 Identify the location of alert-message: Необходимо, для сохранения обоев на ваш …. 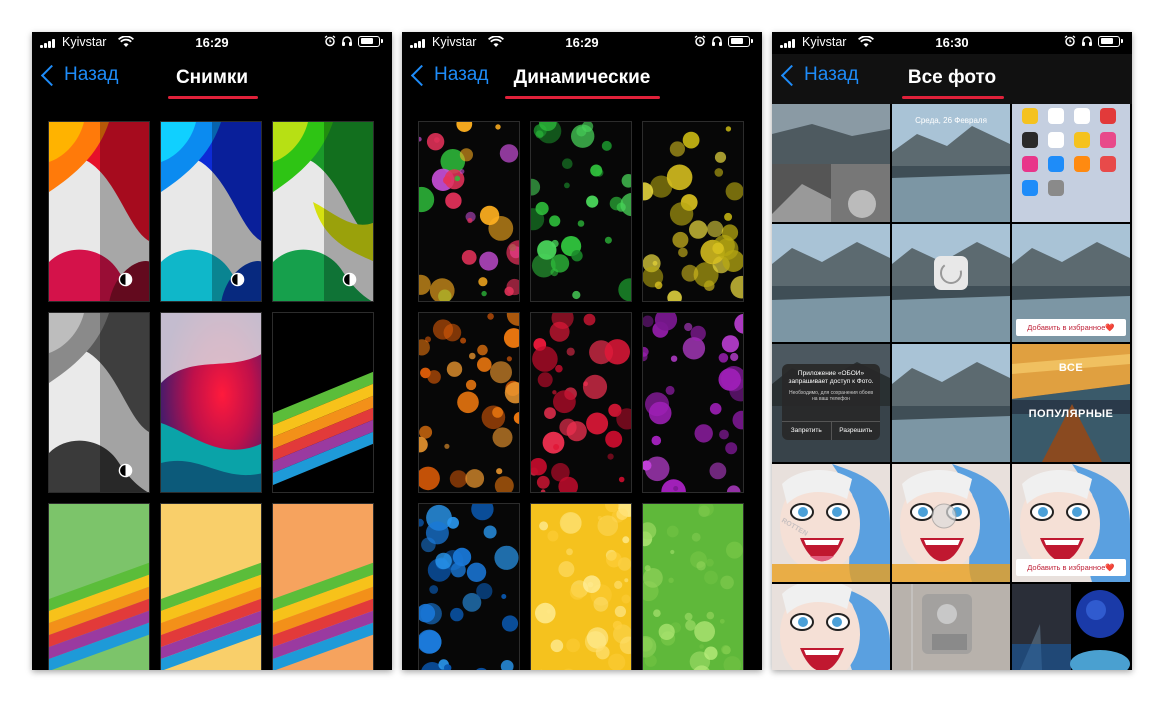
(831, 396).